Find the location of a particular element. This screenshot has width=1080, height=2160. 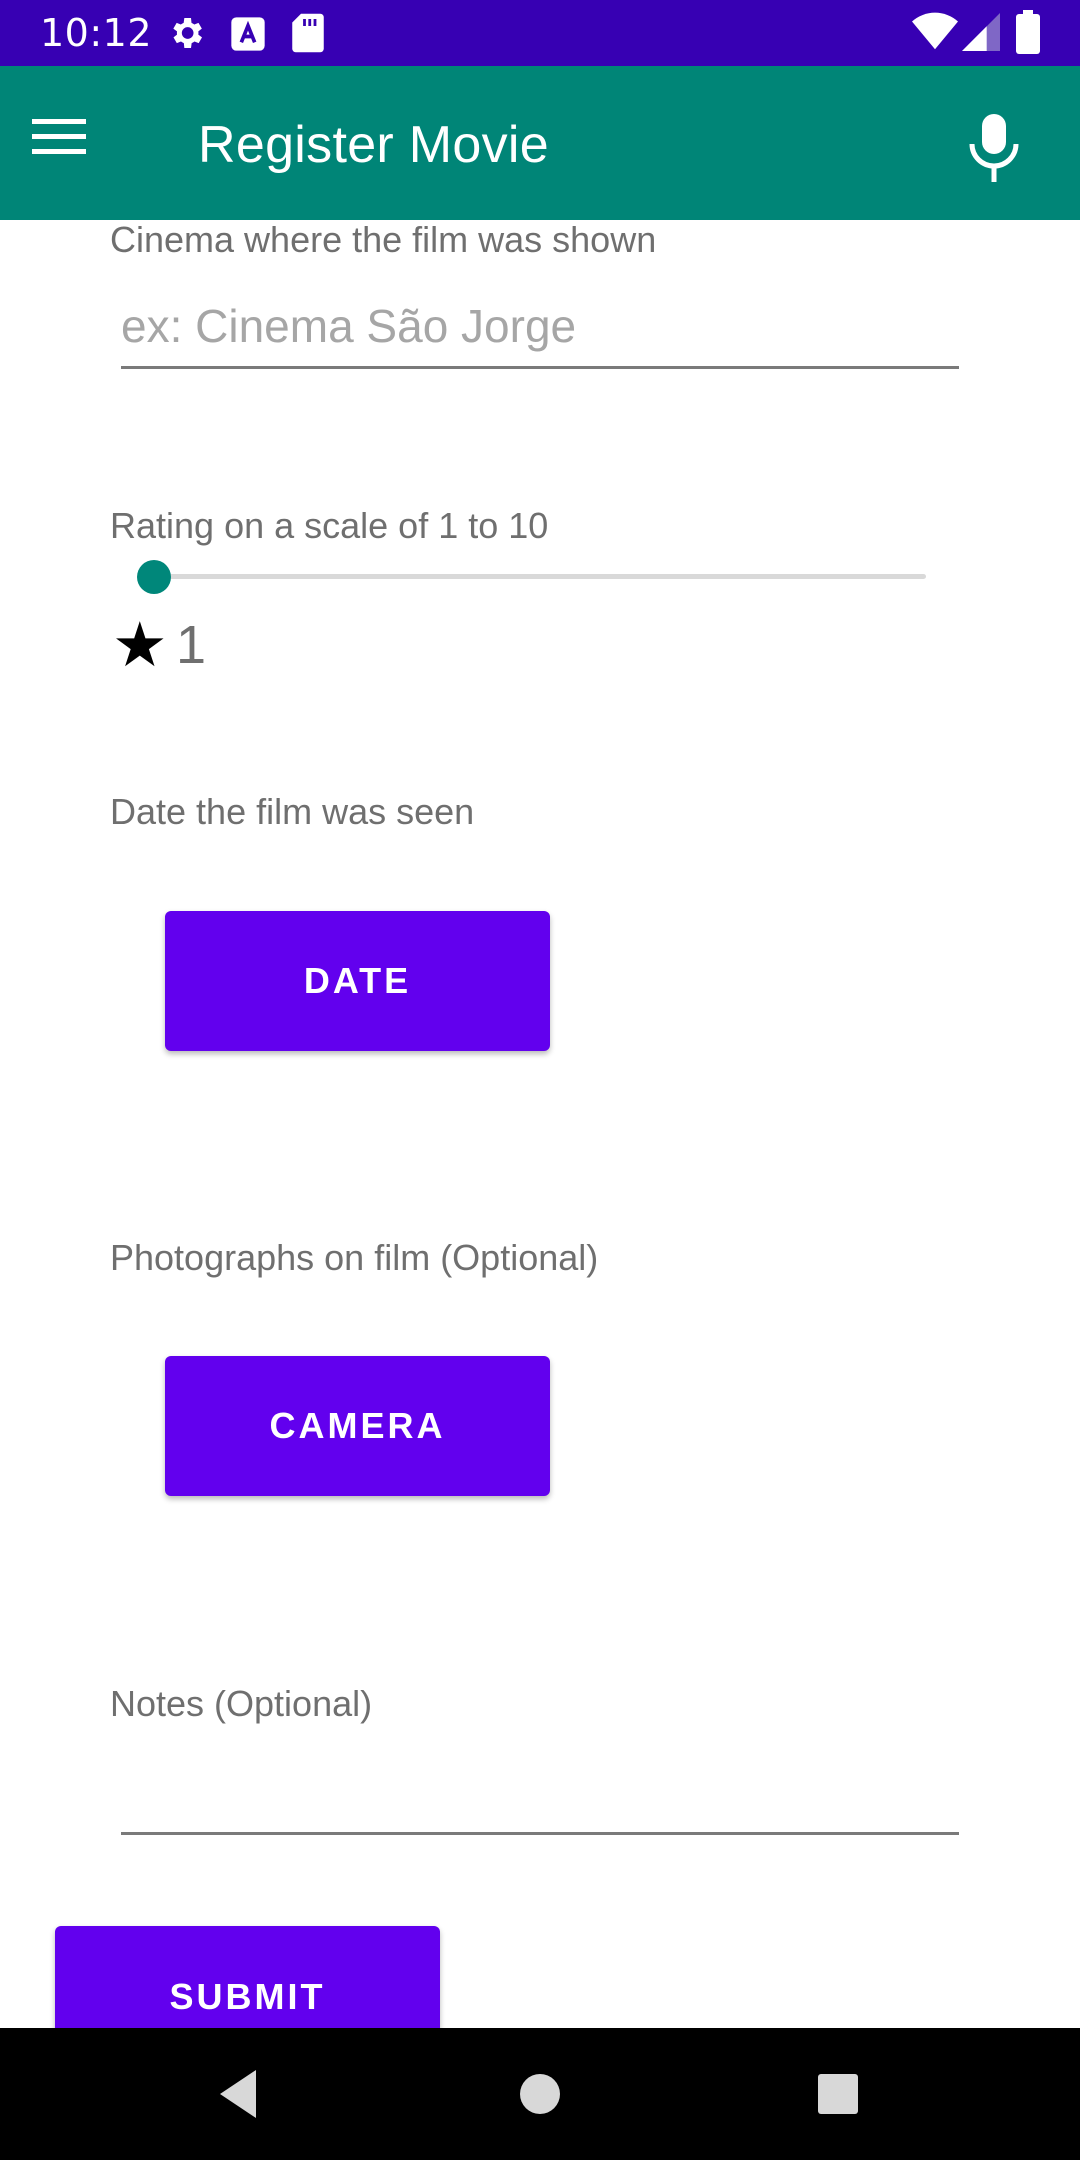

voice-input-button is located at coordinates (998, 150).